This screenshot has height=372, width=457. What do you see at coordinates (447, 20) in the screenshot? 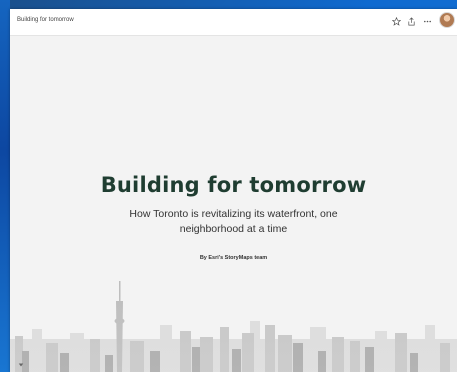
I see `avatar` at bounding box center [447, 20].